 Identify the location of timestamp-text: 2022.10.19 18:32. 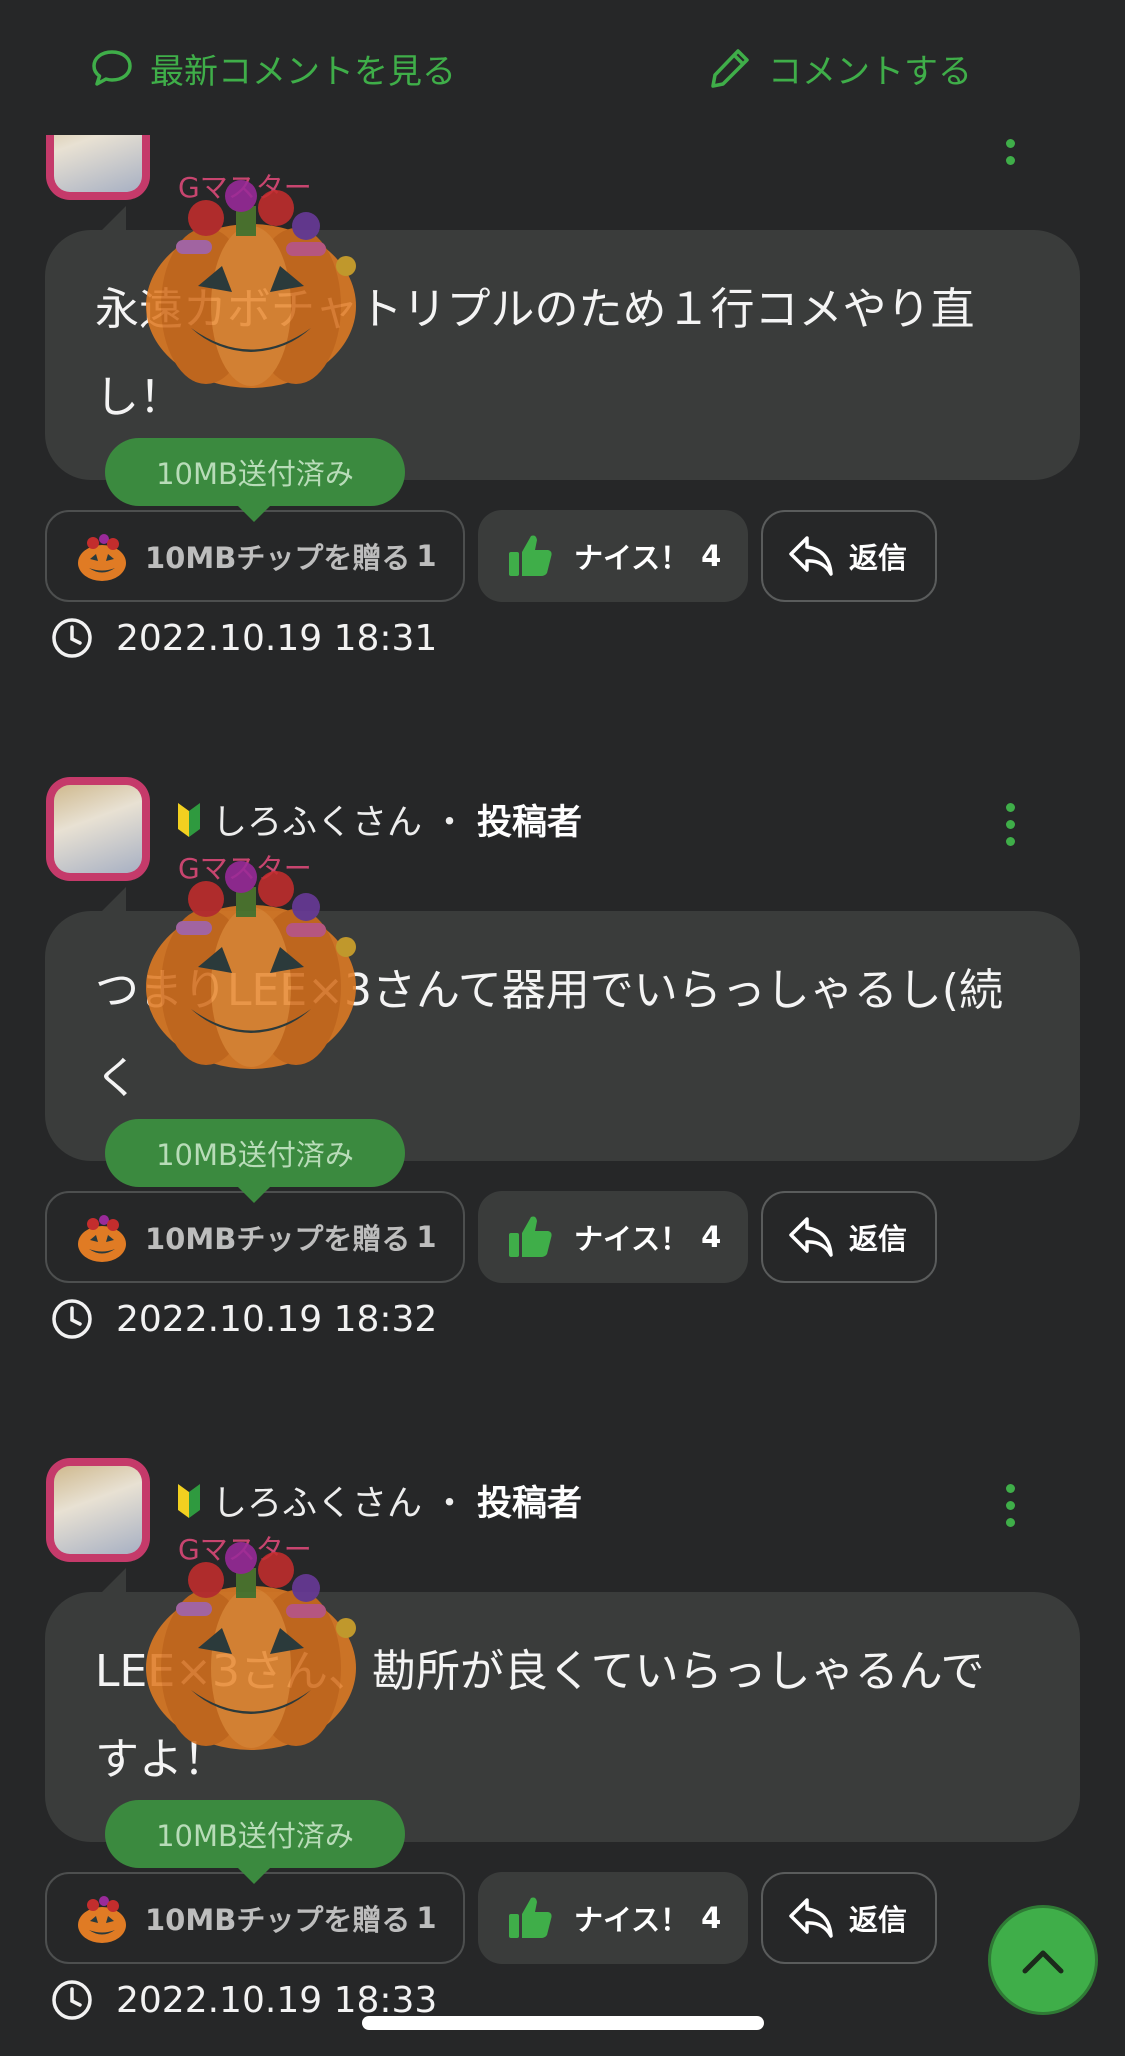
(277, 1319).